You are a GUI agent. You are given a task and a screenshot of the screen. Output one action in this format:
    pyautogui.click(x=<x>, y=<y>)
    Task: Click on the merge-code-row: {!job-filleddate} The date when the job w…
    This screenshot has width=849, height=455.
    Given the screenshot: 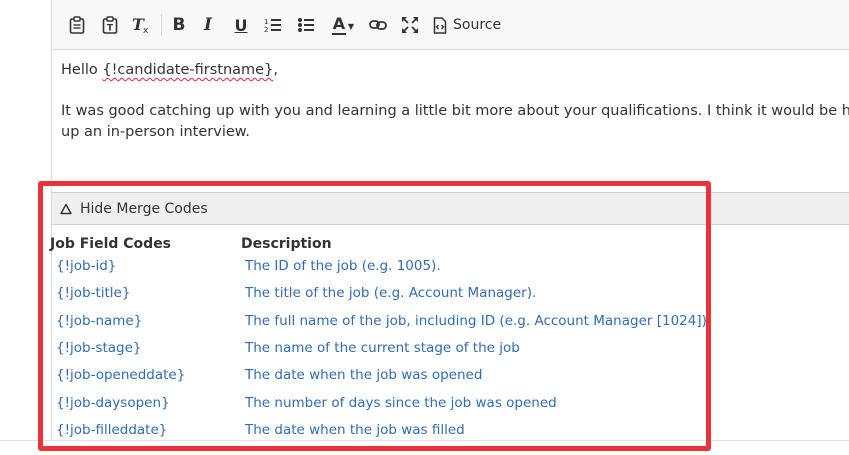 What is the action you would take?
    pyautogui.click(x=432, y=435)
    